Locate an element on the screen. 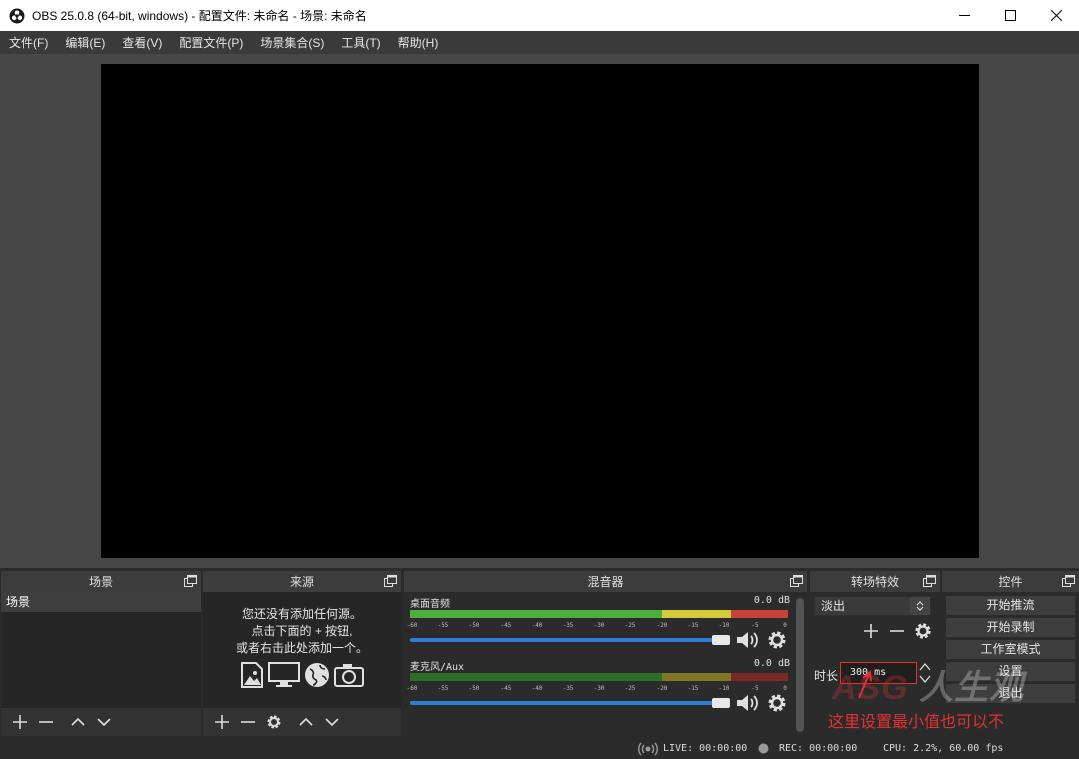 This screenshot has width=1079, height=759. broadcast-icon is located at coordinates (648, 749).